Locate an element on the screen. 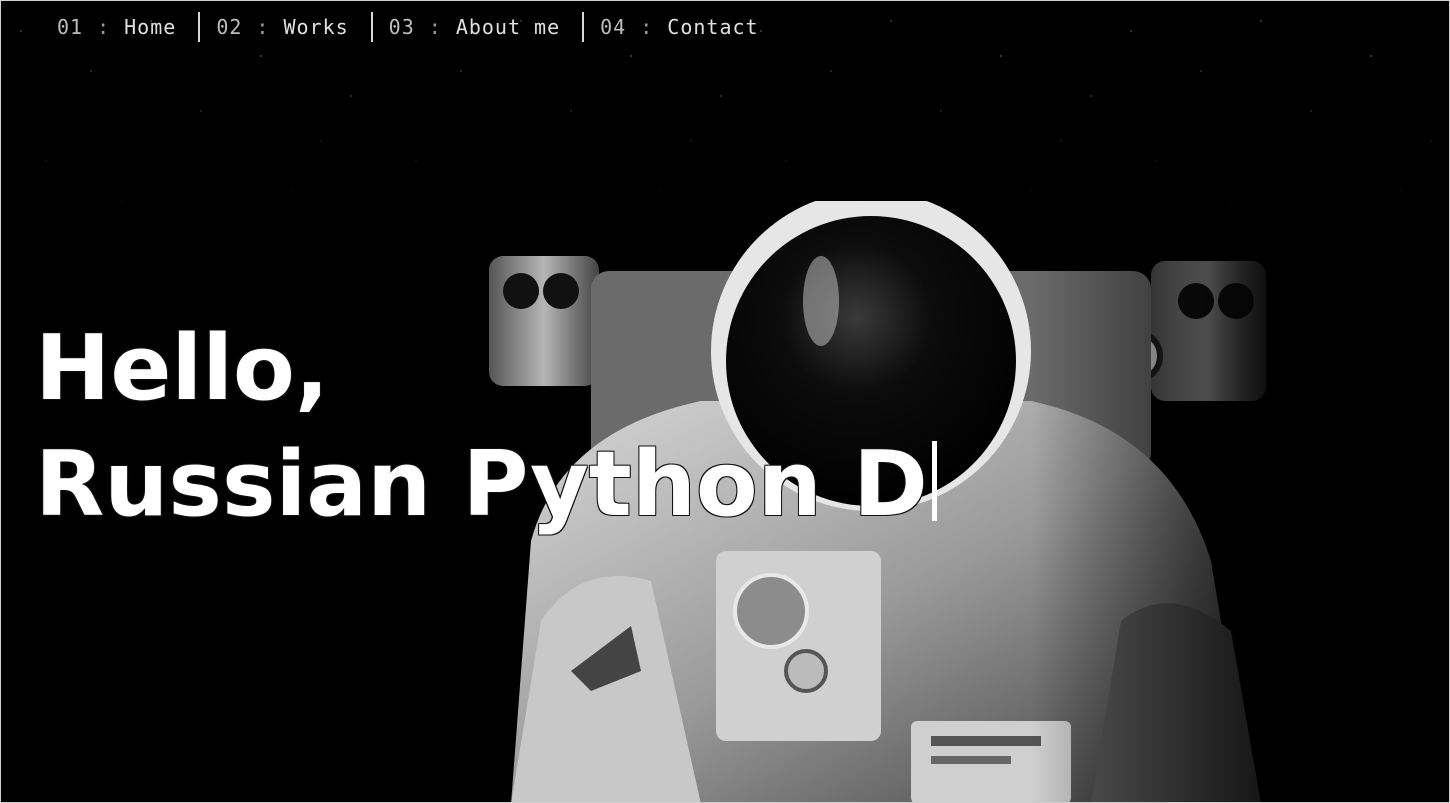  hero-greeting: Hello, is located at coordinates (182, 368).